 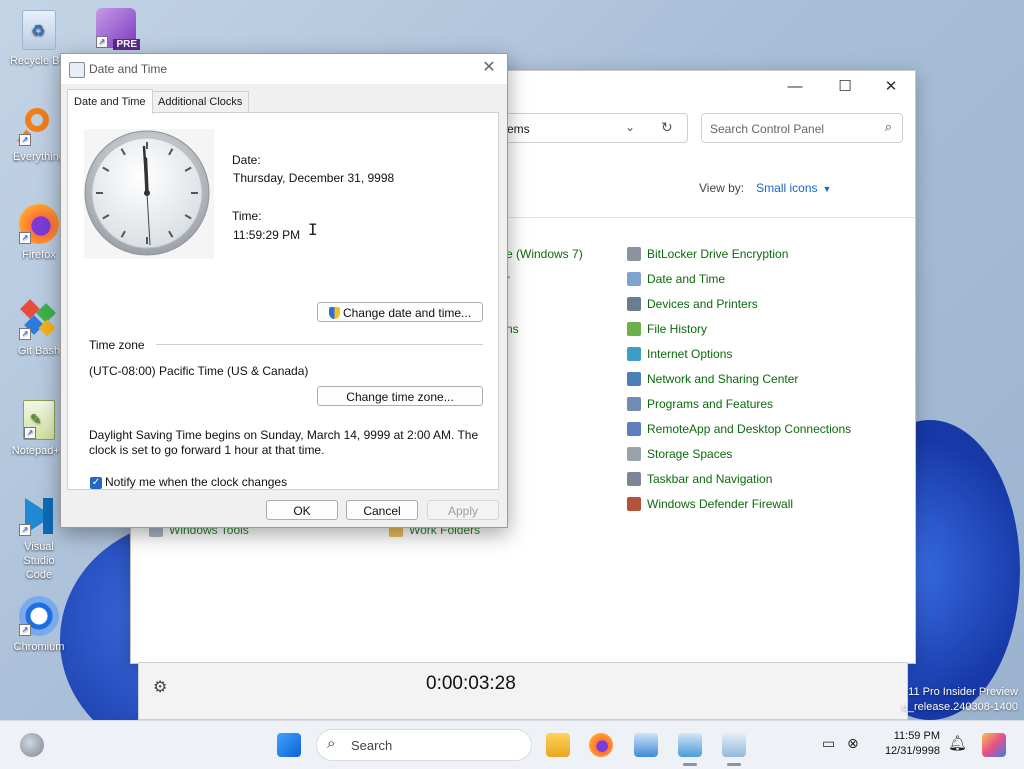 What do you see at coordinates (916, 736) in the screenshot?
I see `clock-time: 11:59 PM` at bounding box center [916, 736].